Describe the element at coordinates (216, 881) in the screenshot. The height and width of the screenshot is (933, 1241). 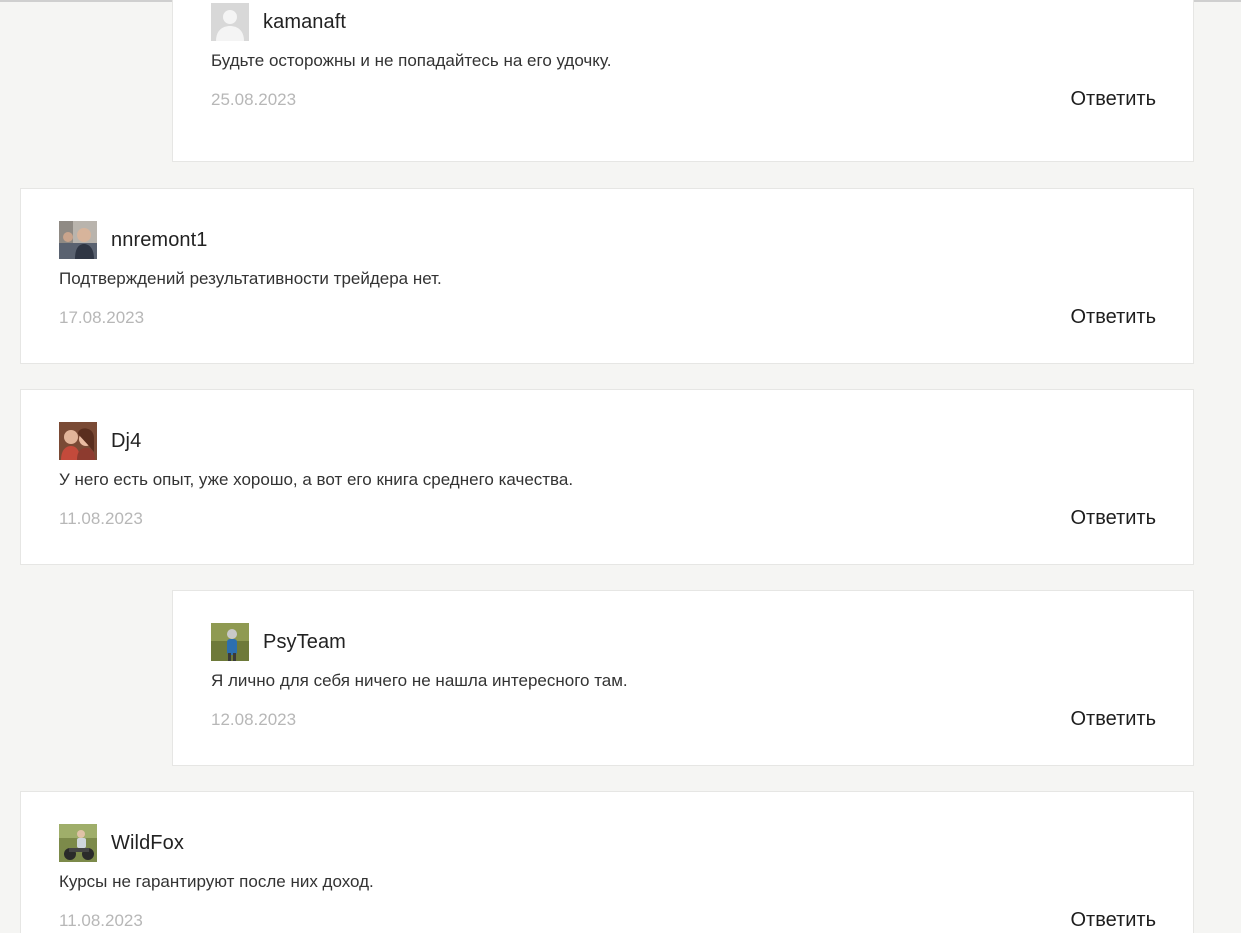
I see `comment-text: Курсы не гарантируют после них доход.` at that location.